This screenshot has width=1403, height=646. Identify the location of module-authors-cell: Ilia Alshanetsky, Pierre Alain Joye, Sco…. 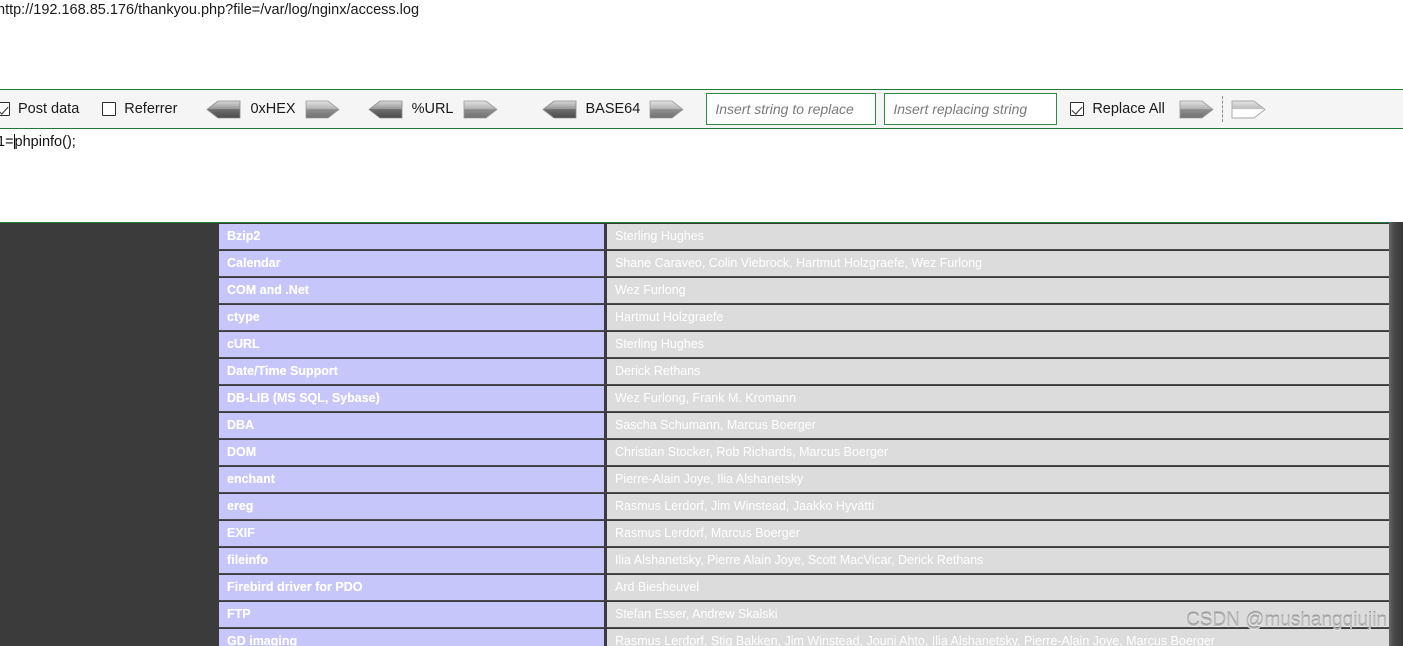
(997, 561).